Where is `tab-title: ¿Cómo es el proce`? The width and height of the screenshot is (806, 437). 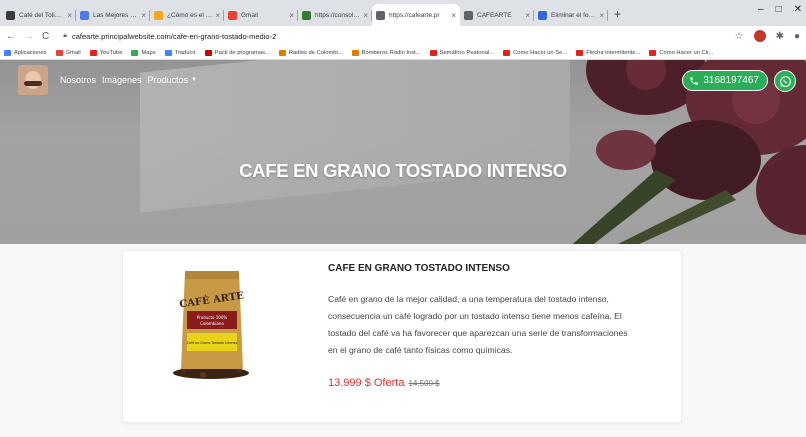 tab-title: ¿Cómo es el proce is located at coordinates (190, 15).